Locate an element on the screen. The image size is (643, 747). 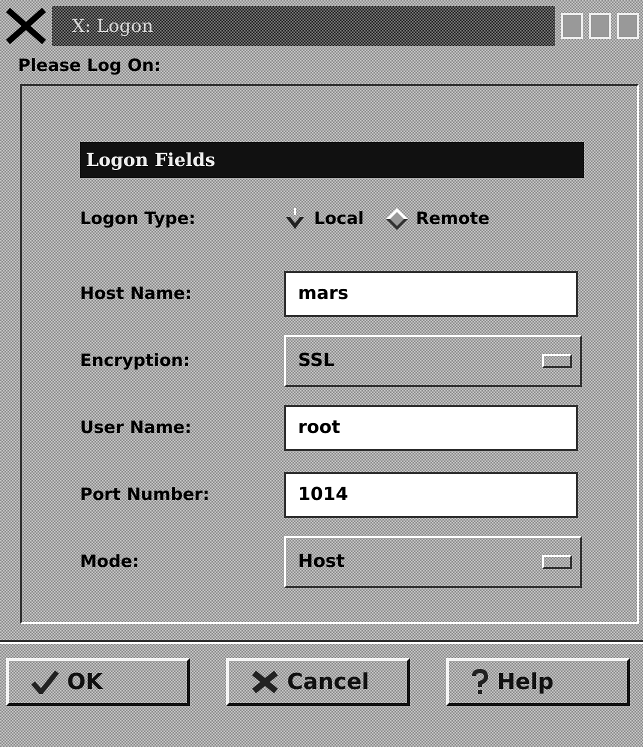
radio-option: Remote is located at coordinates (438, 219).